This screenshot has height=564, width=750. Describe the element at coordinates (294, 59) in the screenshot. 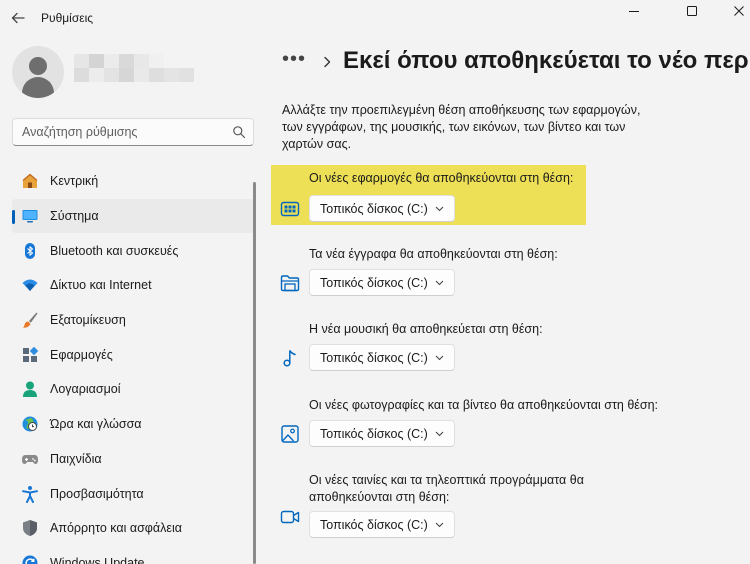

I see `breadcrumb-more-button: •••` at that location.